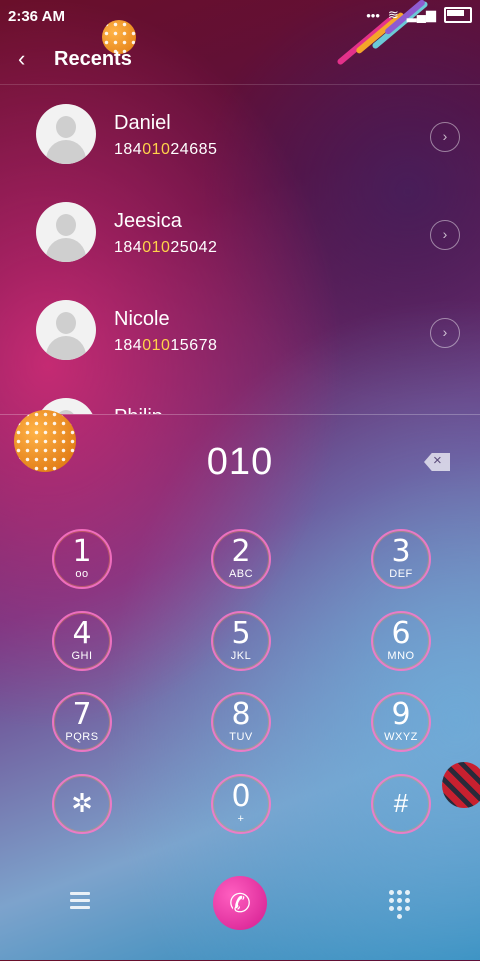 This screenshot has height=961, width=480. I want to click on list-item: Jeesica 18401025042 ›, so click(240, 233).